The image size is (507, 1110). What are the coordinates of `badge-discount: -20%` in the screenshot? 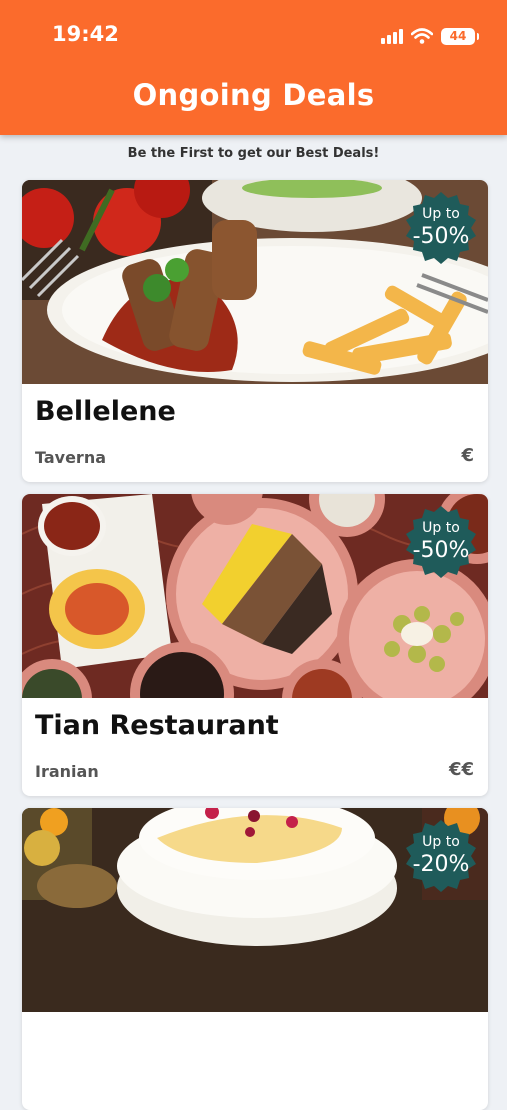 It's located at (441, 864).